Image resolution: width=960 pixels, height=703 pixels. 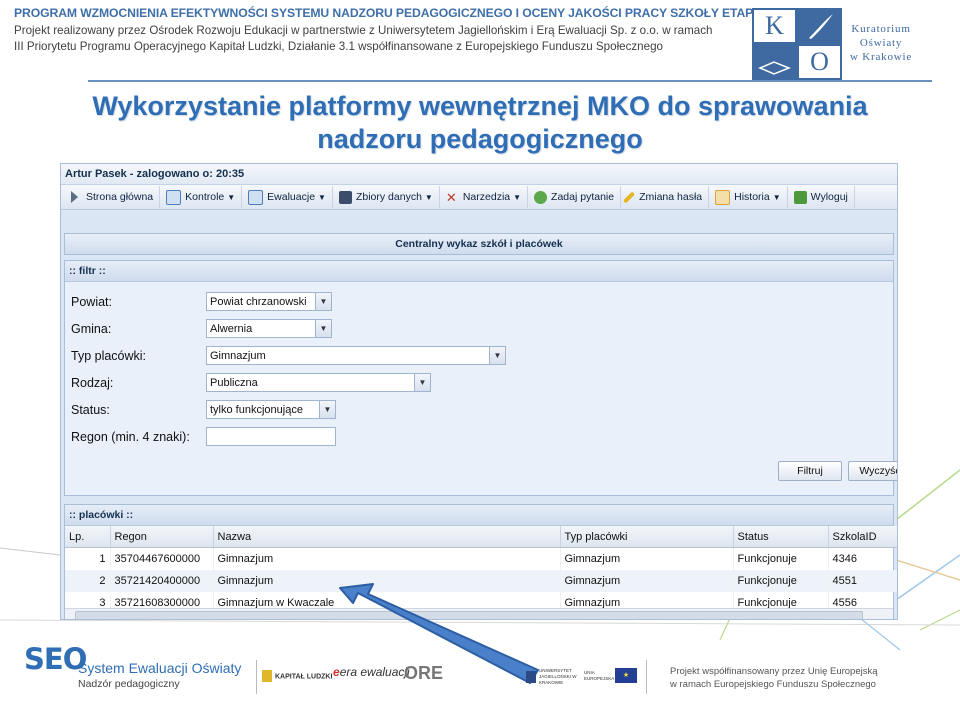 I want to click on era-ewaluacji-text: era ewaluacji, so click(x=374, y=672).